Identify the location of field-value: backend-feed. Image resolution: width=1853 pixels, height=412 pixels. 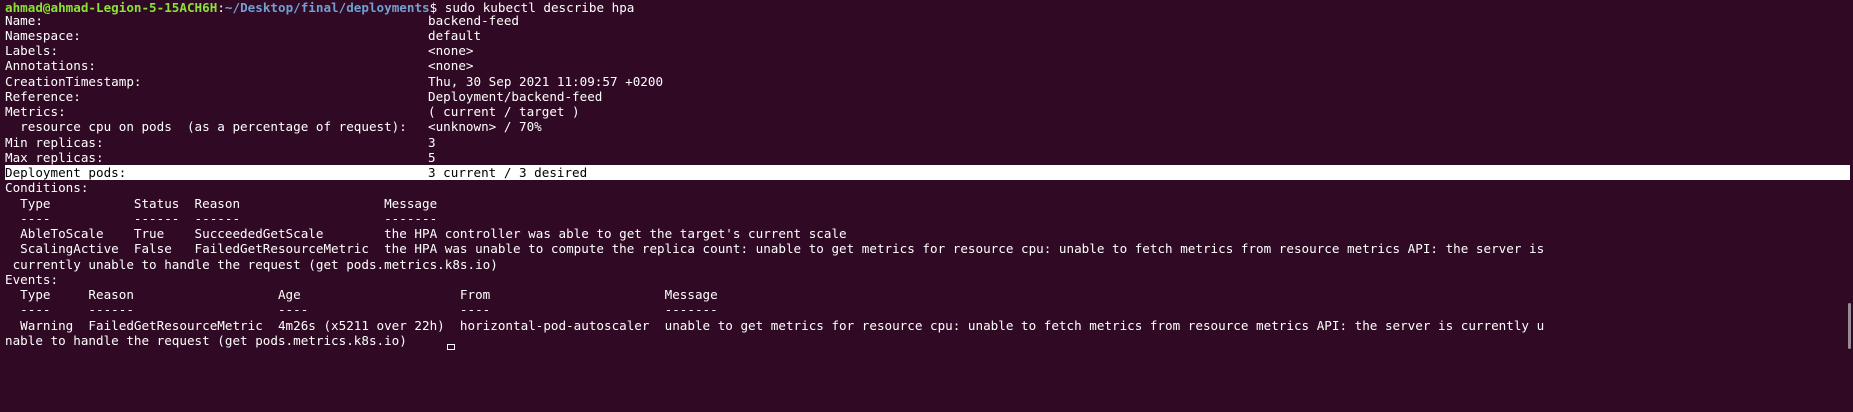
(473, 20).